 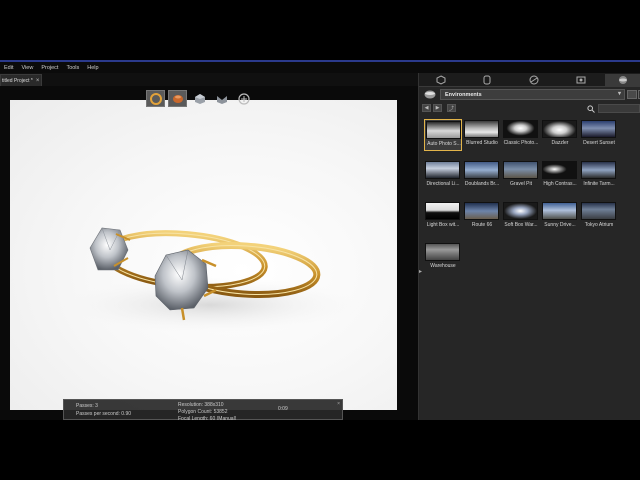 What do you see at coordinates (210, 280) in the screenshot?
I see `ring-render` at bounding box center [210, 280].